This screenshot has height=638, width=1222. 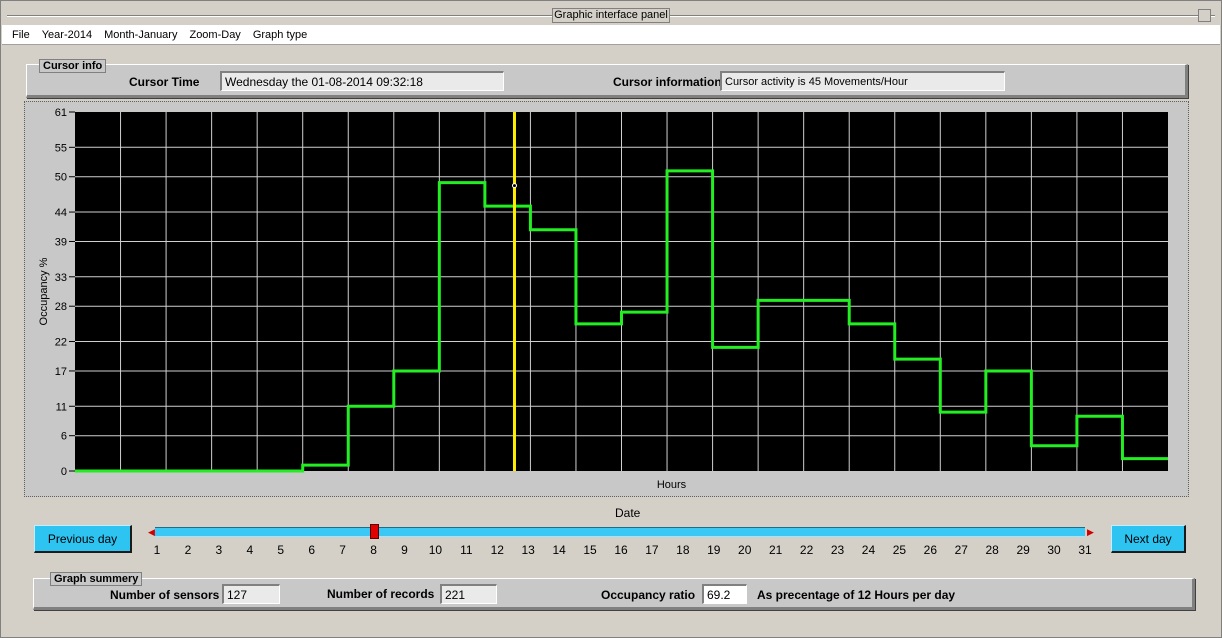 I want to click on slider-left-arrow-icon: ◀, so click(x=151, y=532).